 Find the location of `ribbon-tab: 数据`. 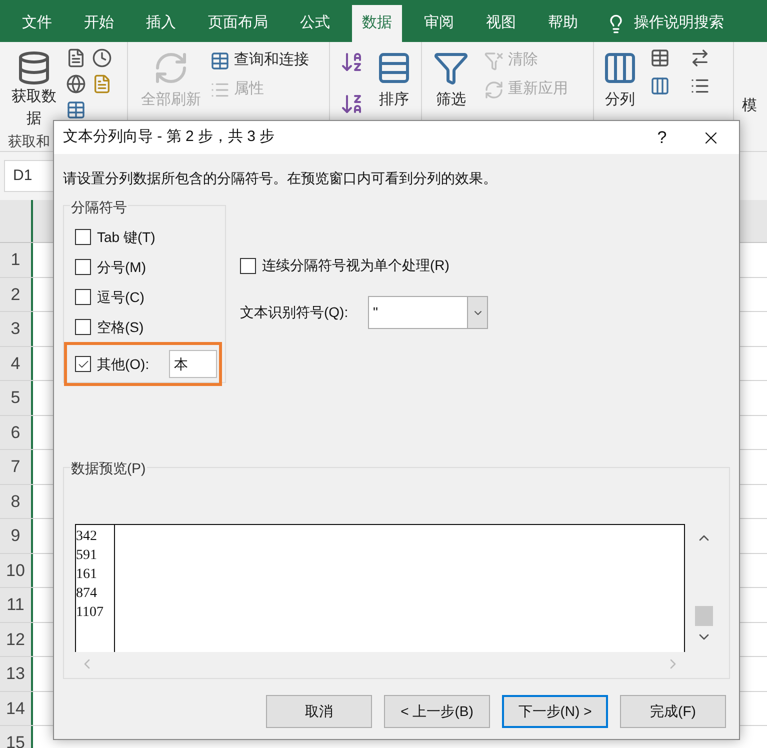

ribbon-tab: 数据 is located at coordinates (377, 23).